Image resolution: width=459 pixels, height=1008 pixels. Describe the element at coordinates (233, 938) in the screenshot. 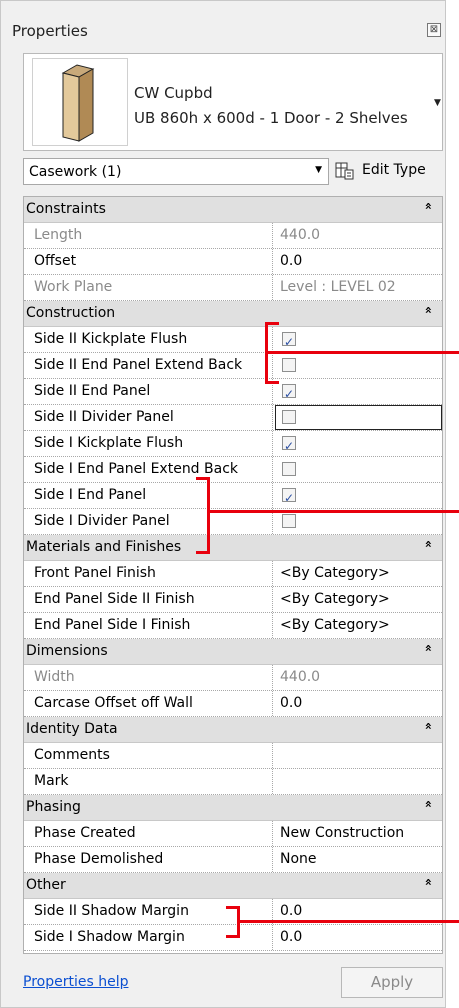

I see `property-row: Side I Shadow Margin 0.0` at that location.